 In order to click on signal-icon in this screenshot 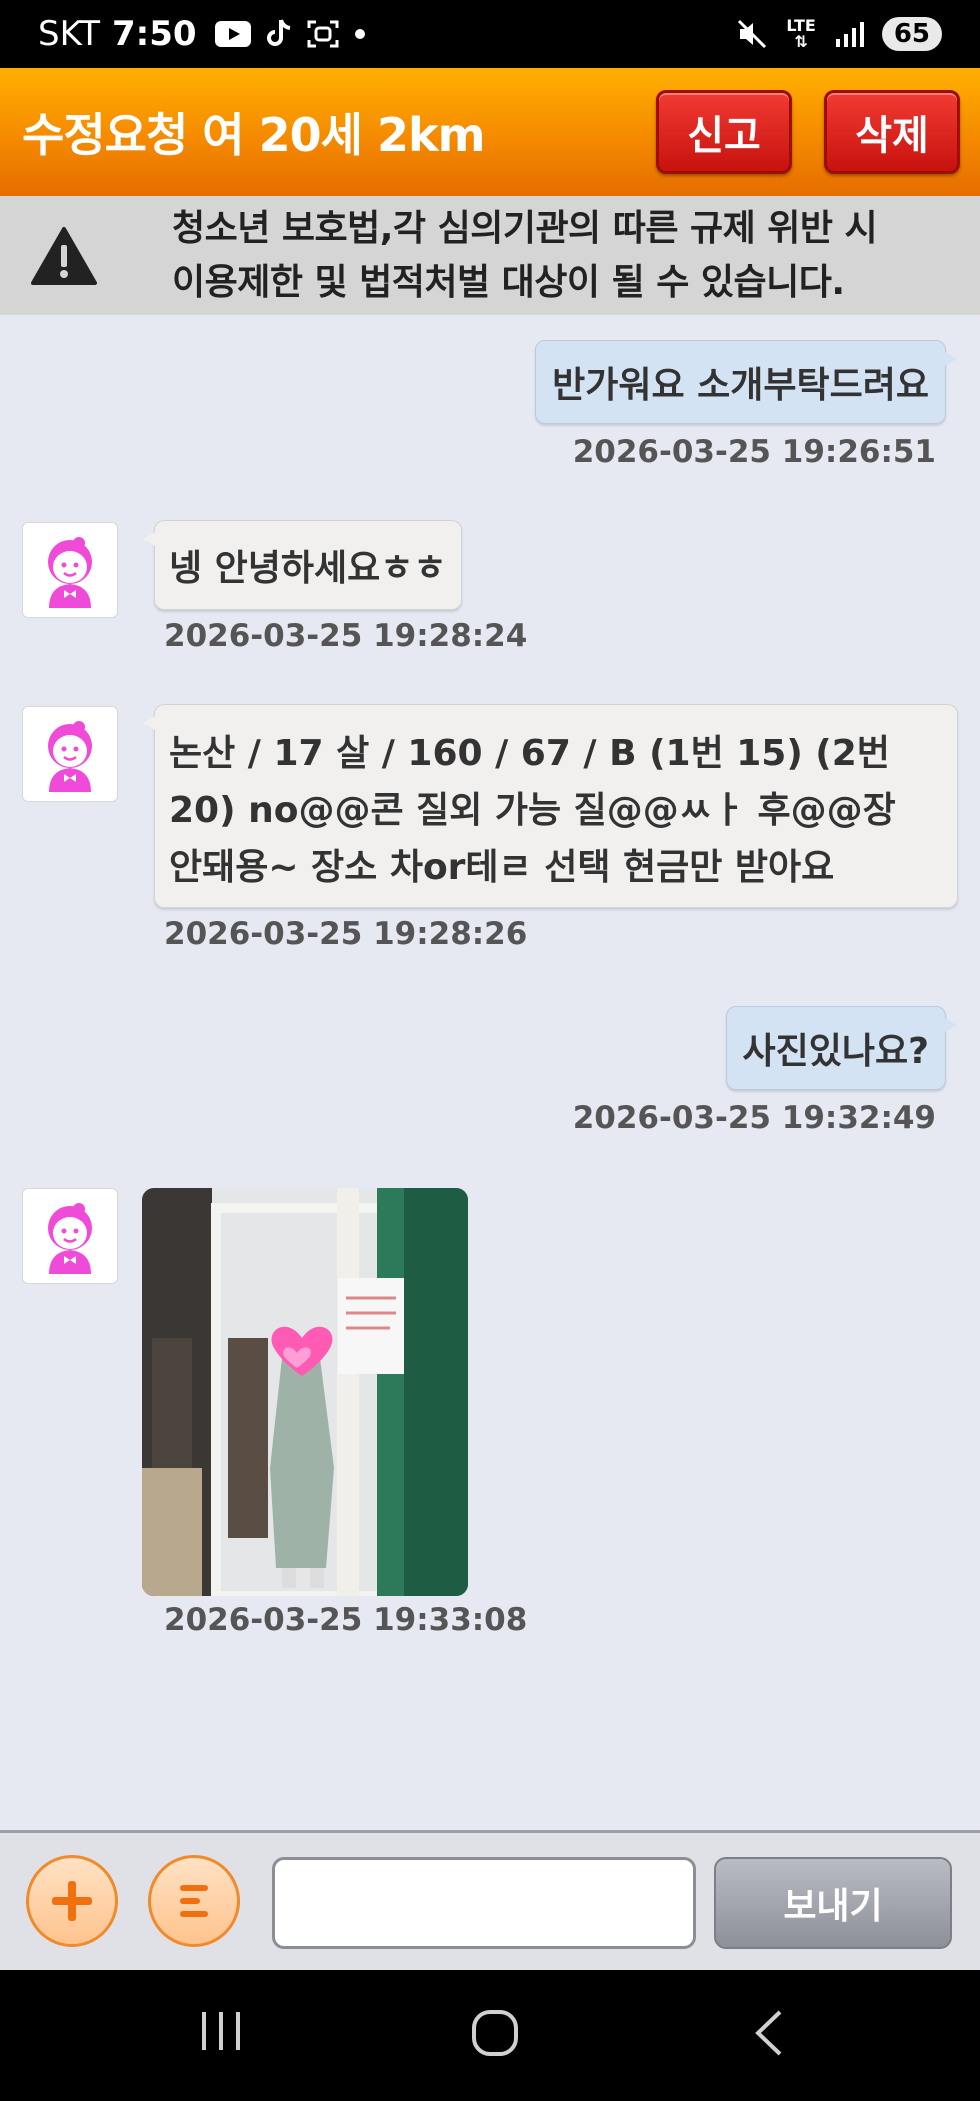, I will do `click(849, 34)`.